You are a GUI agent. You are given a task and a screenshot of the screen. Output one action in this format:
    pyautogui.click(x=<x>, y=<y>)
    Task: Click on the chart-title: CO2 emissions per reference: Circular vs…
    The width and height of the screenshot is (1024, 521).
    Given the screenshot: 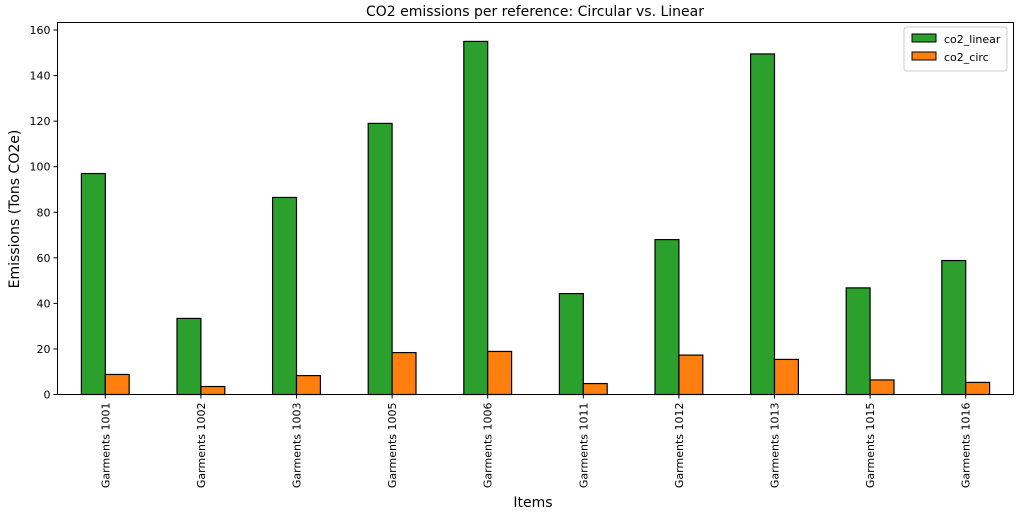 What is the action you would take?
    pyautogui.click(x=535, y=12)
    